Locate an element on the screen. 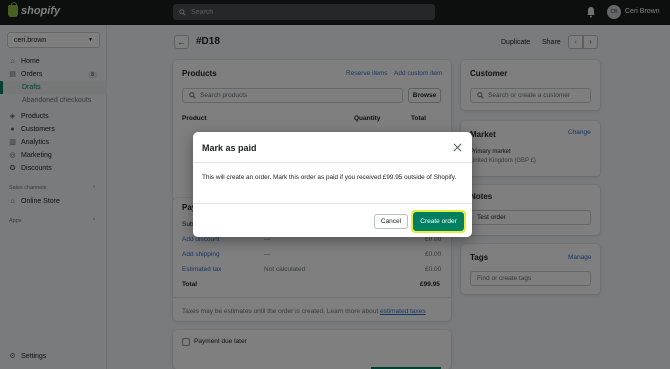 The width and height of the screenshot is (670, 369). close-button is located at coordinates (457, 147).